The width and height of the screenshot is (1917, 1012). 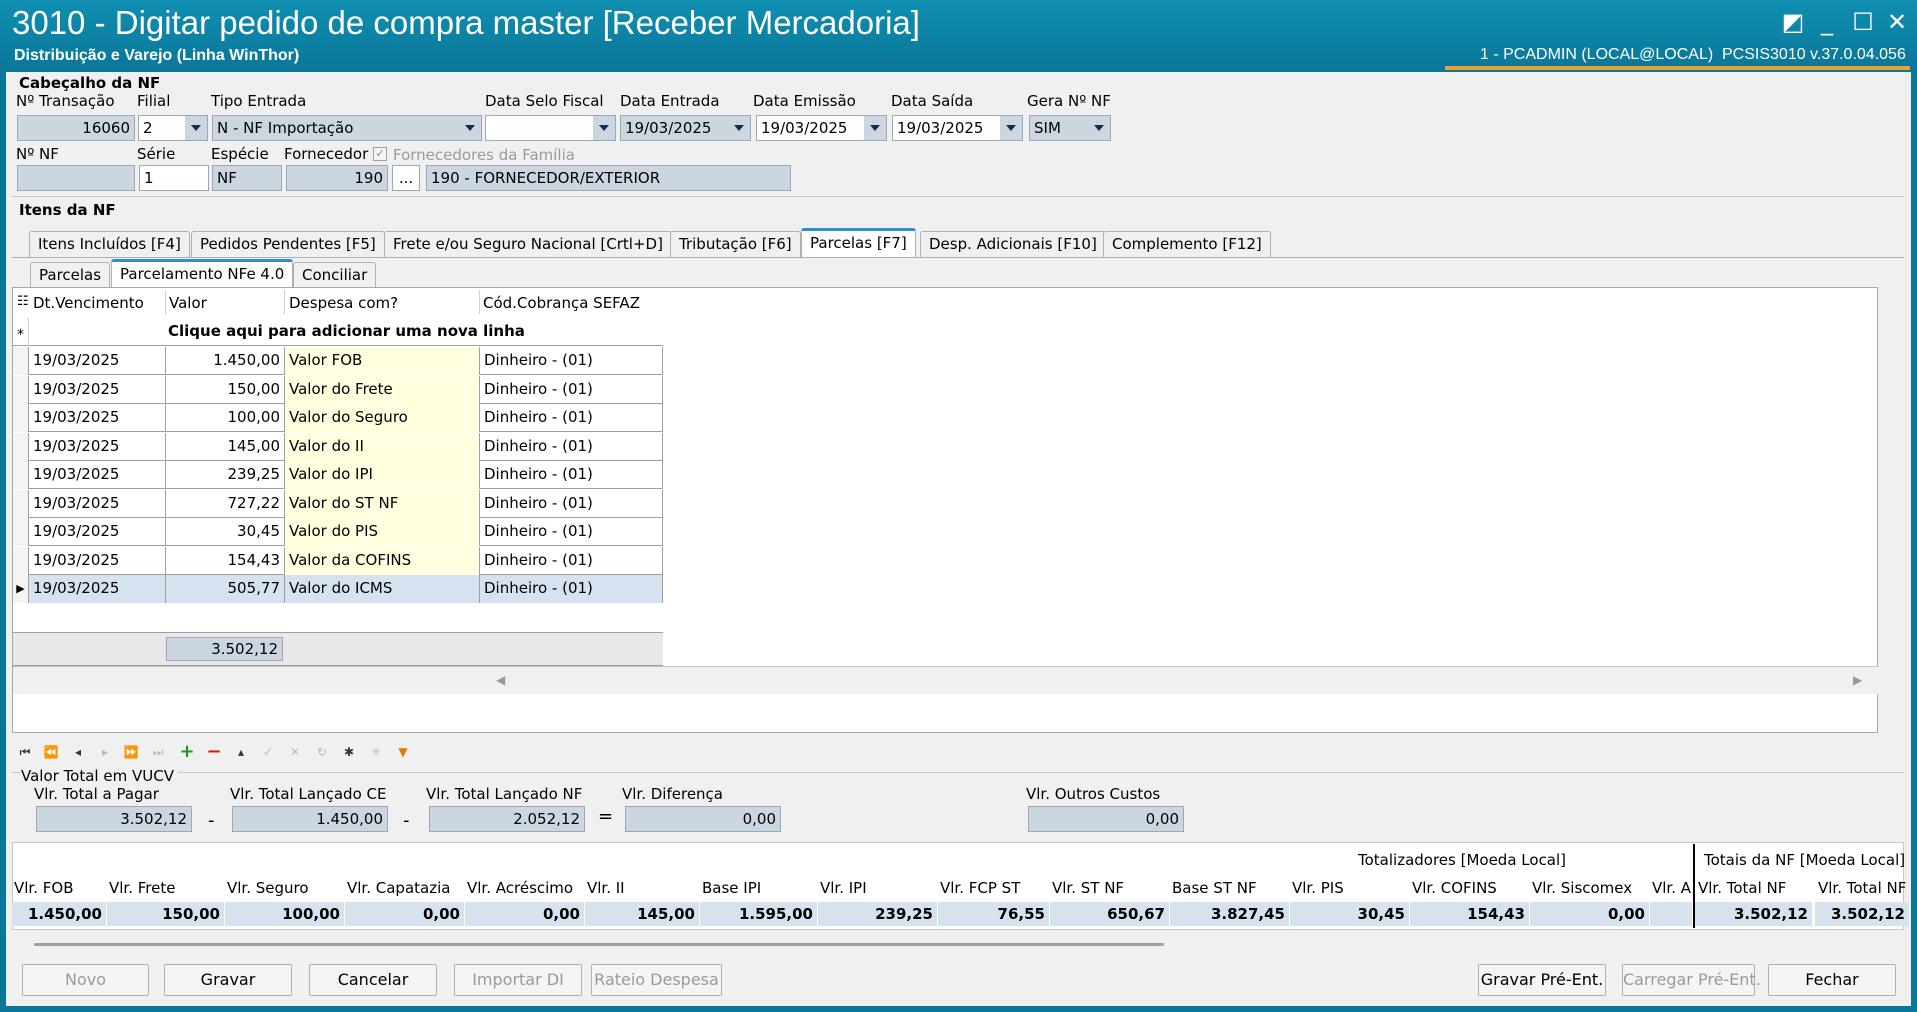 What do you see at coordinates (174, 178) in the screenshot?
I see `serie-field: 1` at bounding box center [174, 178].